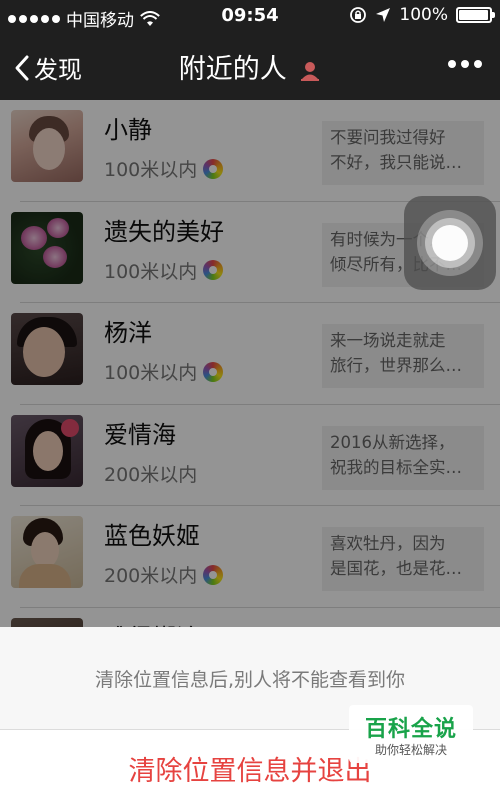 The height and width of the screenshot is (789, 500). I want to click on status-bar-right: 100%, so click(422, 15).